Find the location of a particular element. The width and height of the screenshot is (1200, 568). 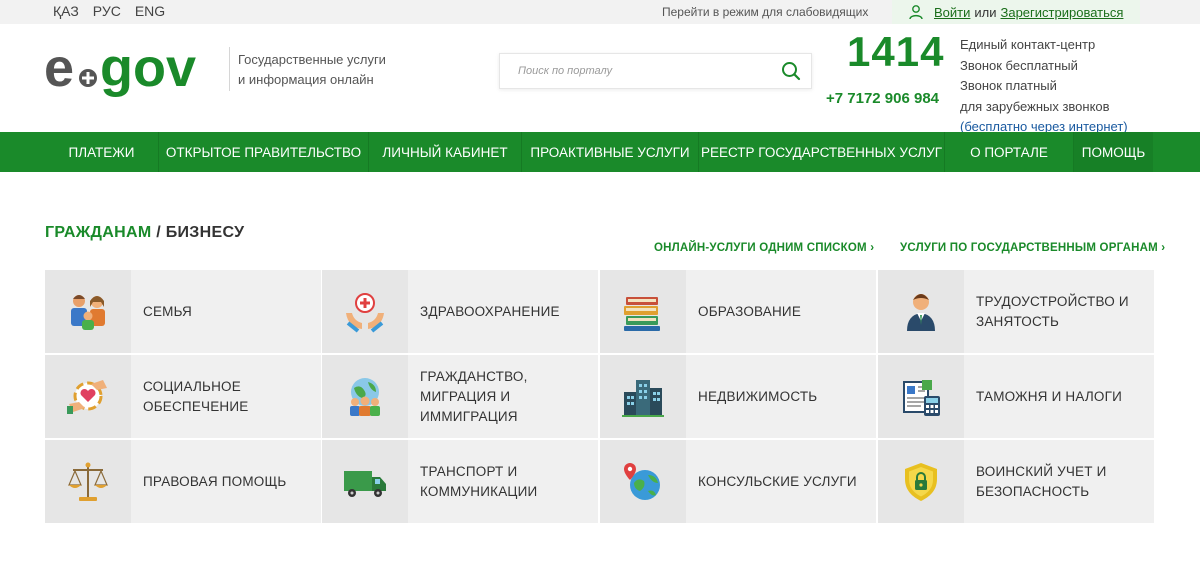

auth-or-text: или is located at coordinates (985, 12).